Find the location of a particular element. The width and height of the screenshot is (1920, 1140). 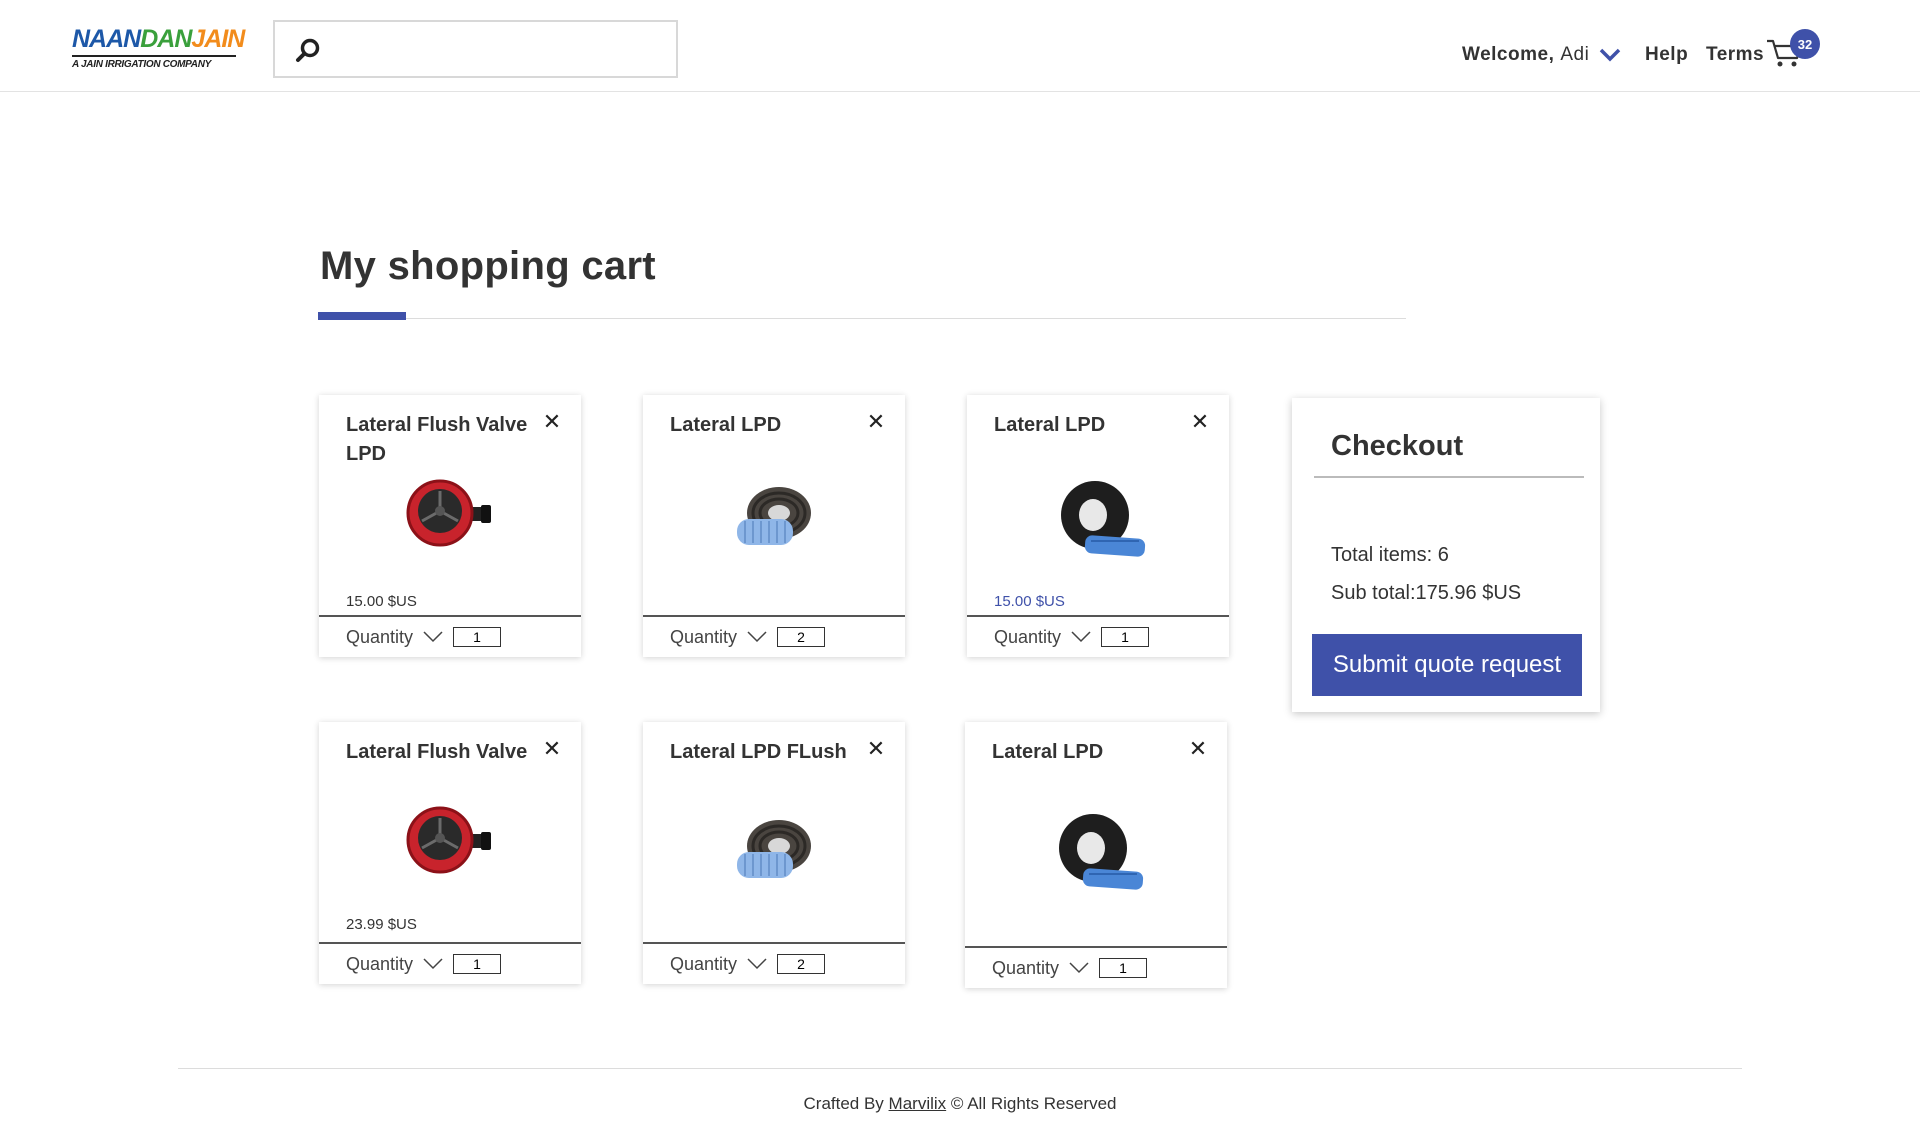

cart-item-card: Lateral LPD ✕ 15.00 $US Quantity is located at coordinates (1098, 526).